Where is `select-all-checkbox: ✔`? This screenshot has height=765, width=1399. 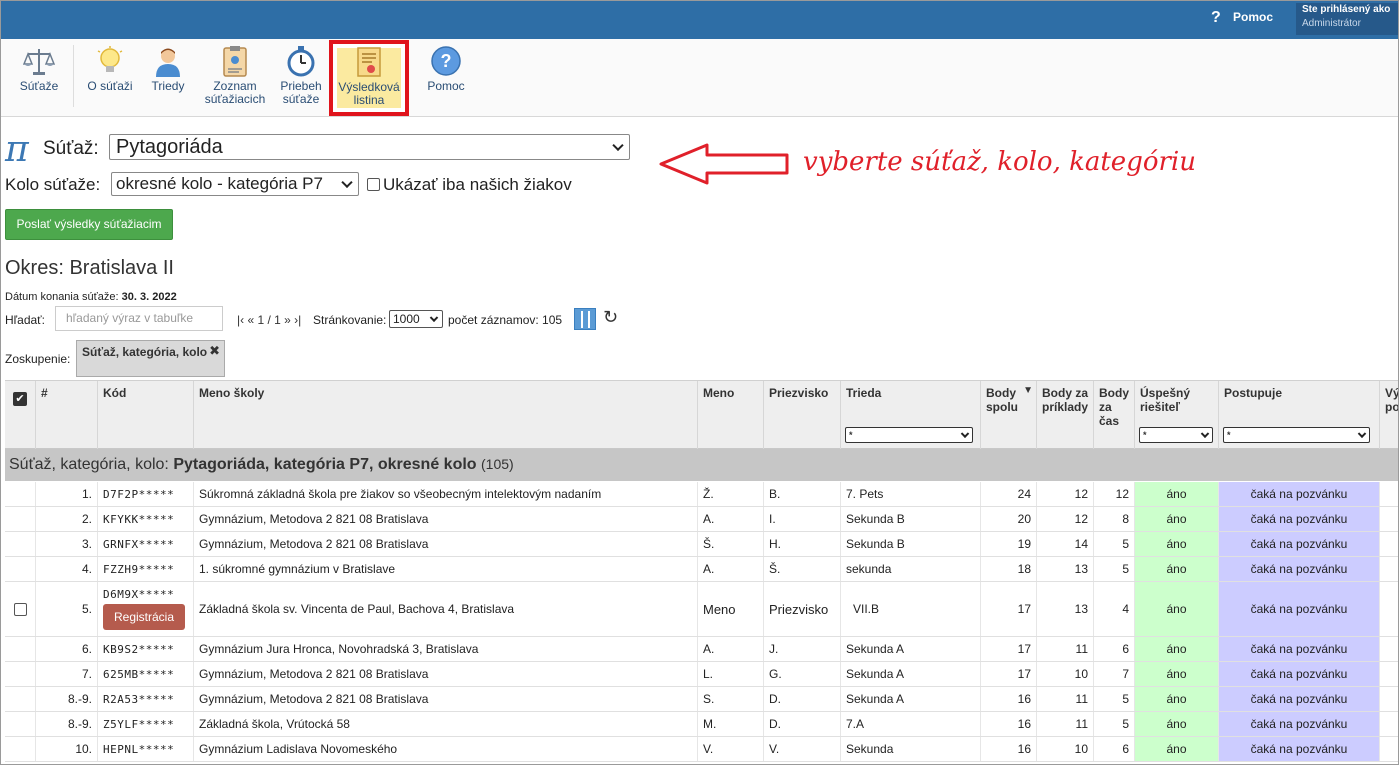 select-all-checkbox: ✔ is located at coordinates (20, 399).